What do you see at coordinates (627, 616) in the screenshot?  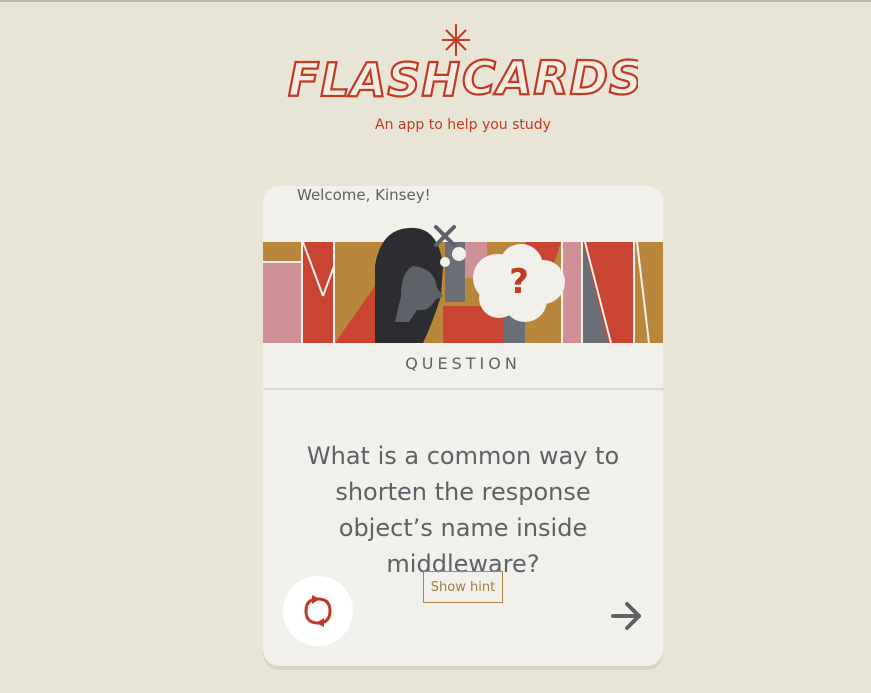 I see `arrow-right-icon` at bounding box center [627, 616].